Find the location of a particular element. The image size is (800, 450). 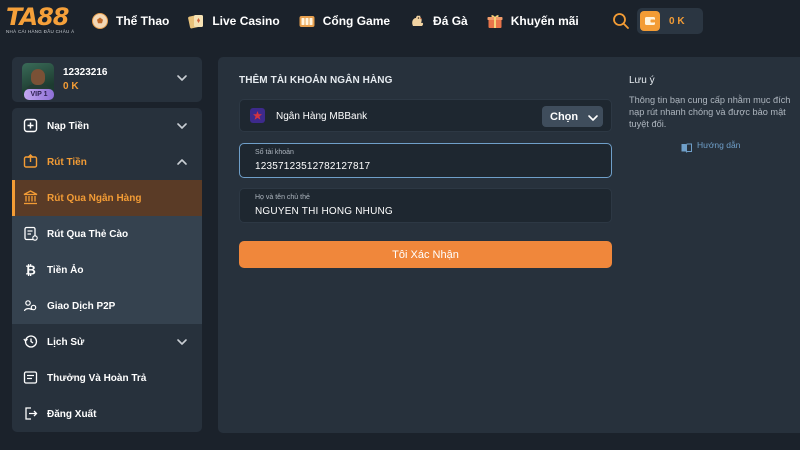

mbbank-logo-icon is located at coordinates (257, 115).